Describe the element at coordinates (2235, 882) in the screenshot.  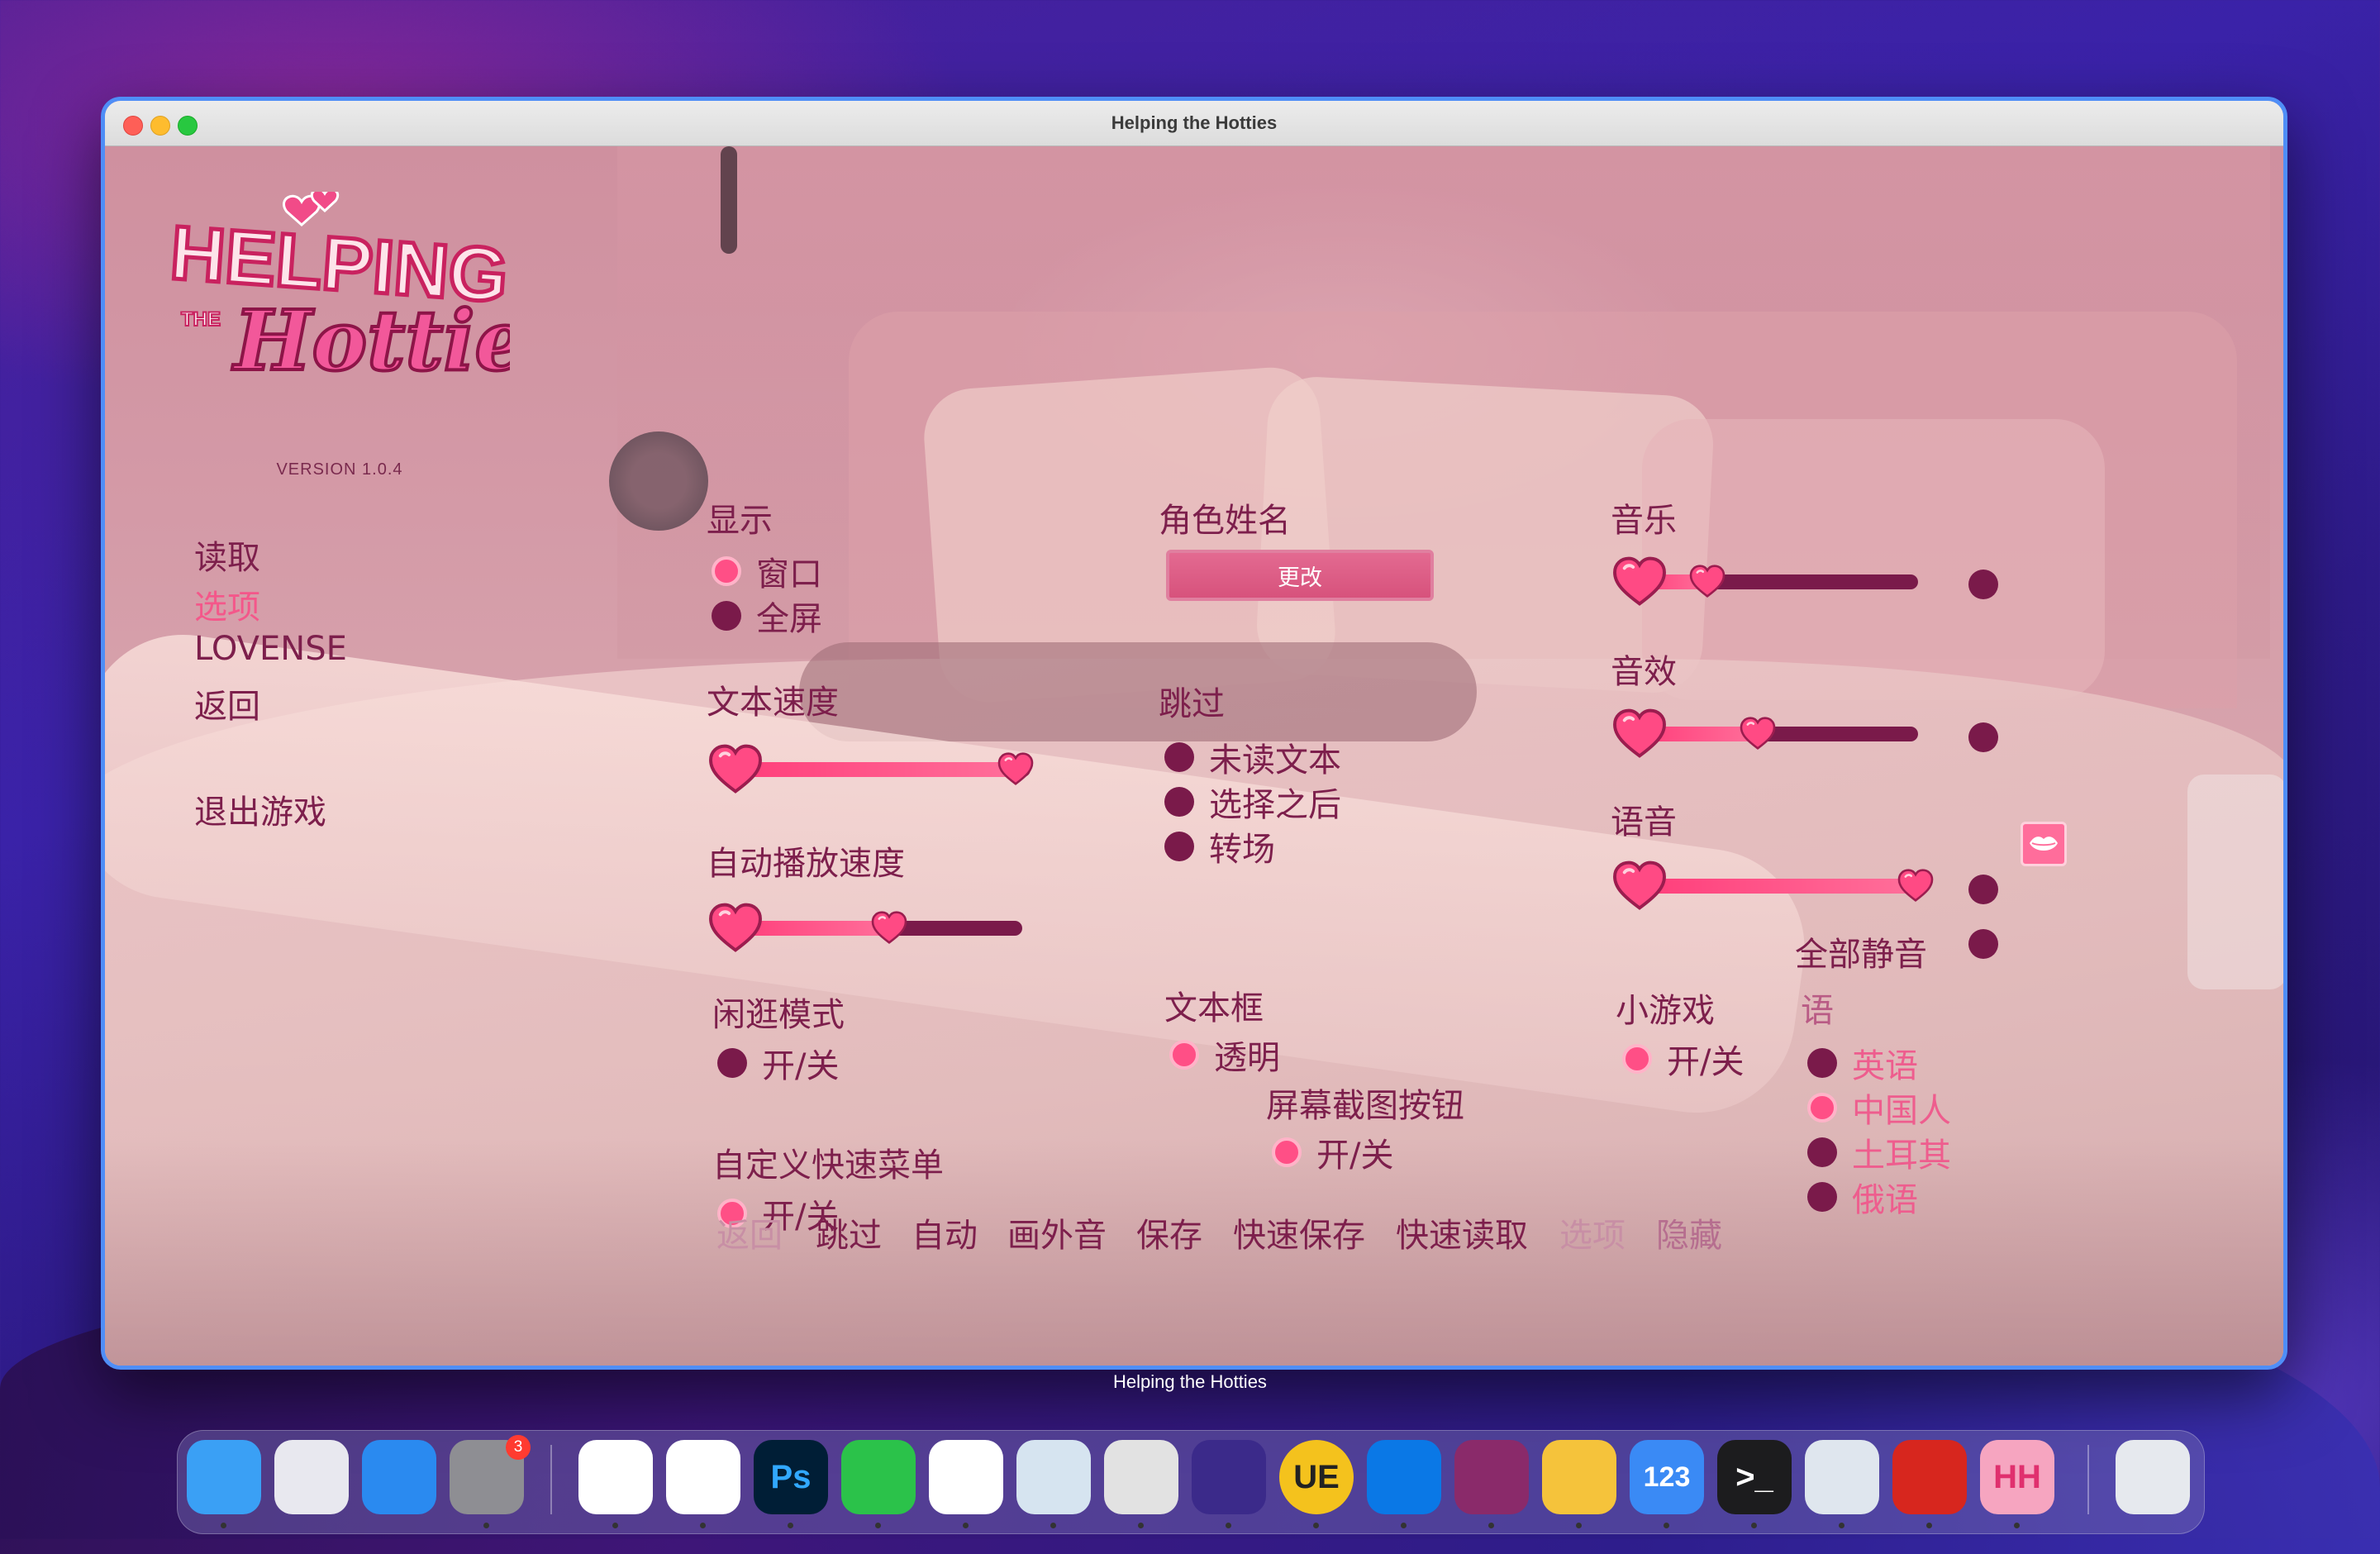
I see `background-nightstand` at that location.